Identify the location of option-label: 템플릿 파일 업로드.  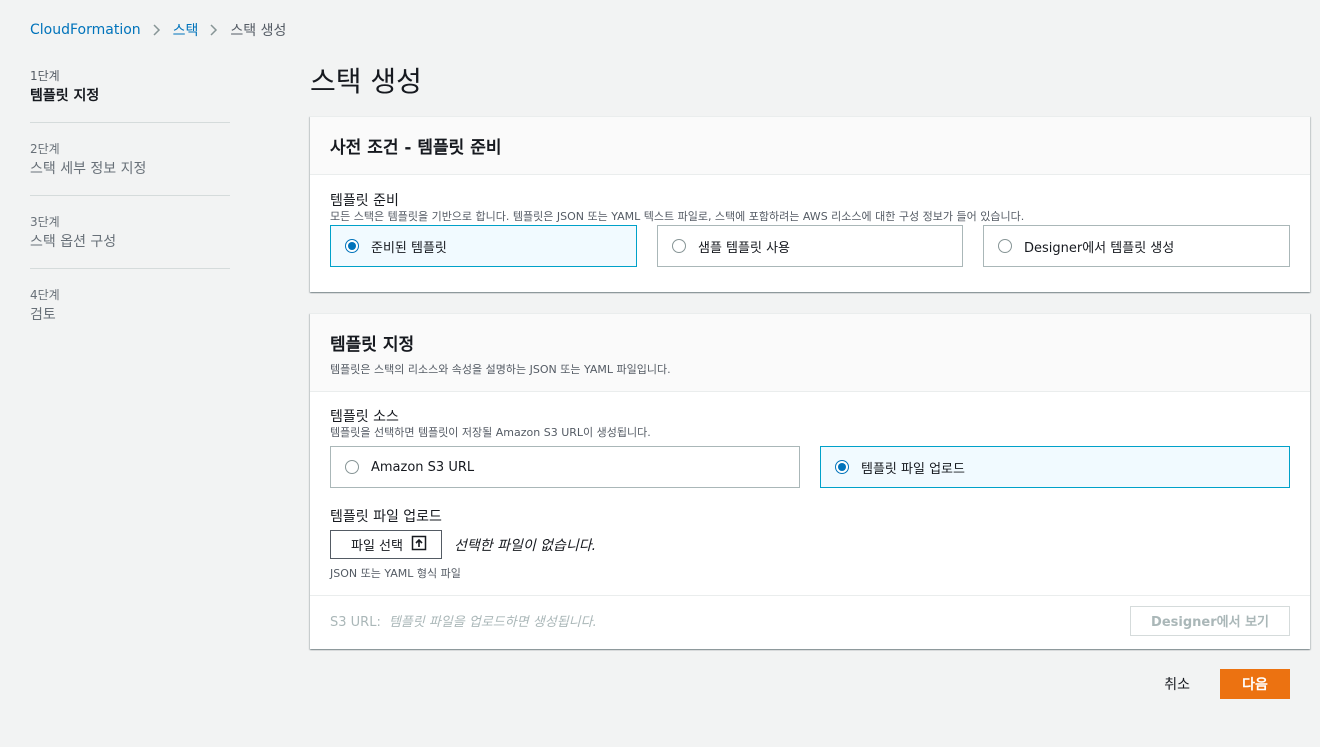
(913, 469).